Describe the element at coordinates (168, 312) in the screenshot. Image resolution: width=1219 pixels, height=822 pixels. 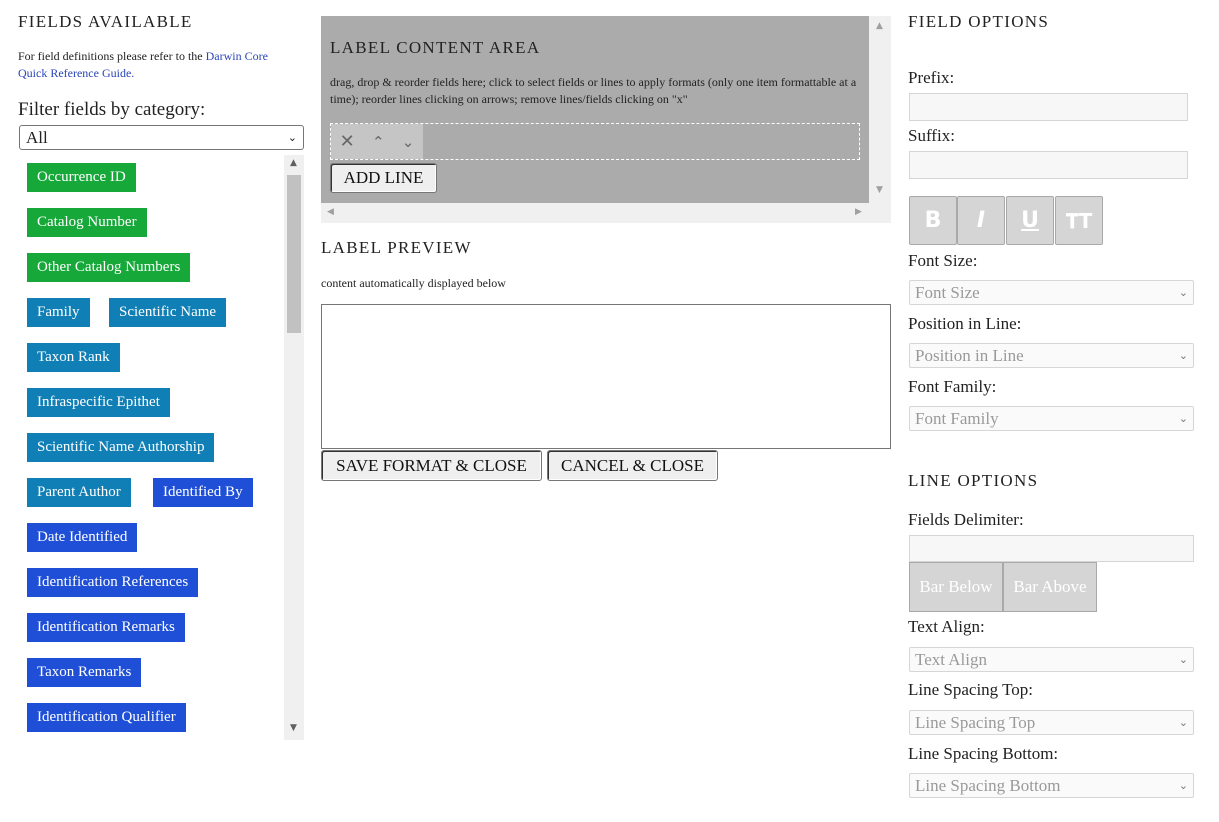
I see `field-chip-scientific-name: Scientific Name` at that location.